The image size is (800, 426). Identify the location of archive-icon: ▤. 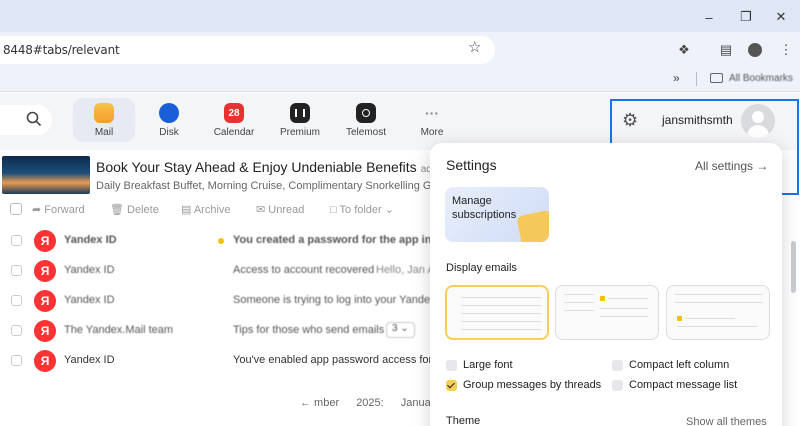
(187, 210).